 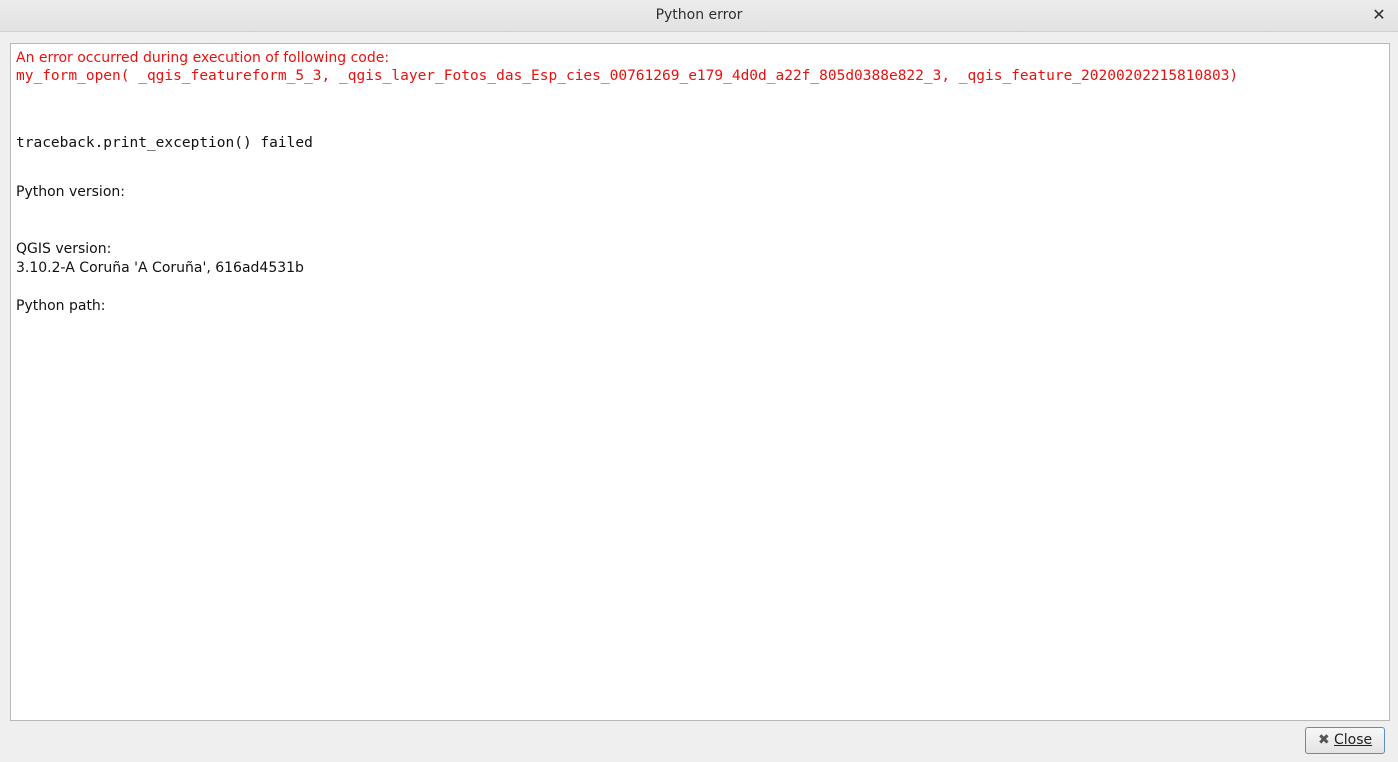 What do you see at coordinates (1379, 15) in the screenshot?
I see `close-icon: ✕` at bounding box center [1379, 15].